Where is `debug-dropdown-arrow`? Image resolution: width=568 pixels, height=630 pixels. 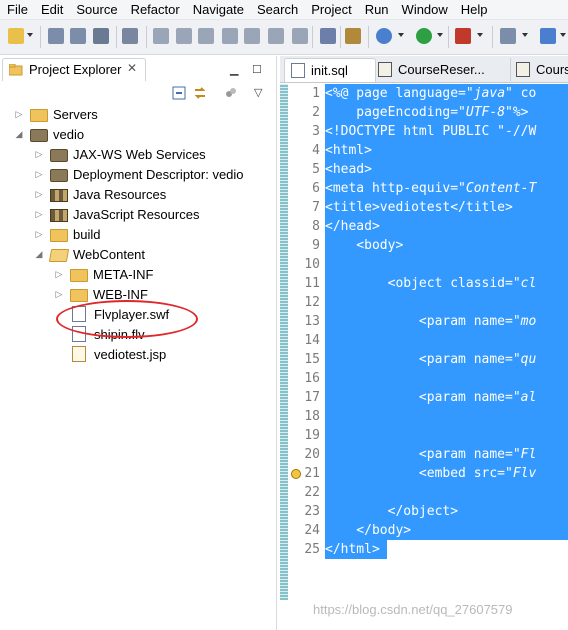
debug-dropdown-arrow is located at coordinates (401, 35).